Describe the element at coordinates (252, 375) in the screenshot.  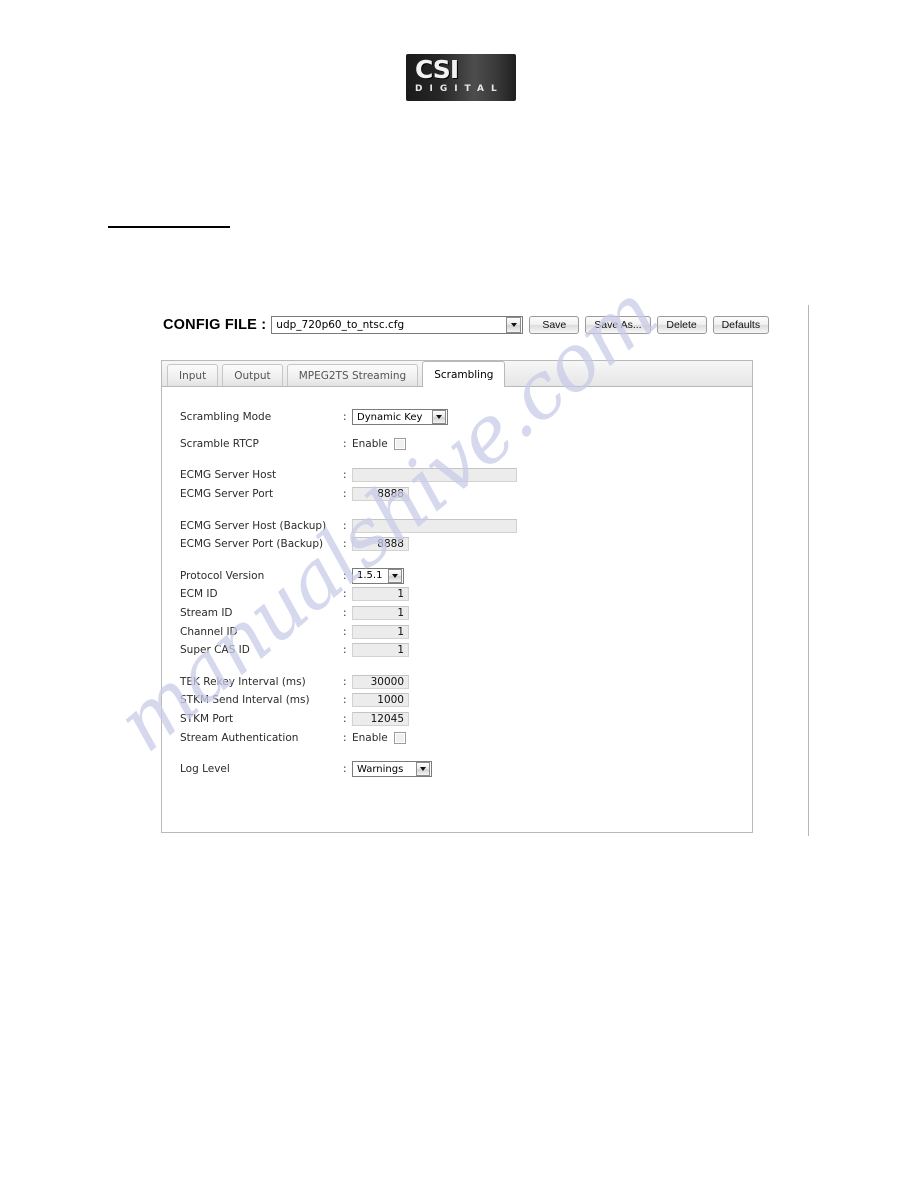
I see `tab-output: Output` at that location.